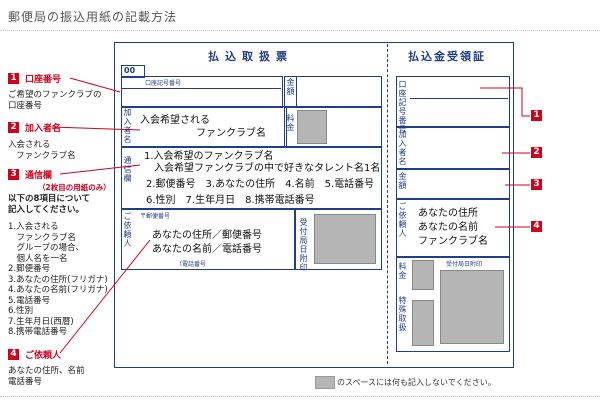  What do you see at coordinates (416, 382) in the screenshot?
I see `legend-text: のスペースには何も記入しないでください。` at bounding box center [416, 382].